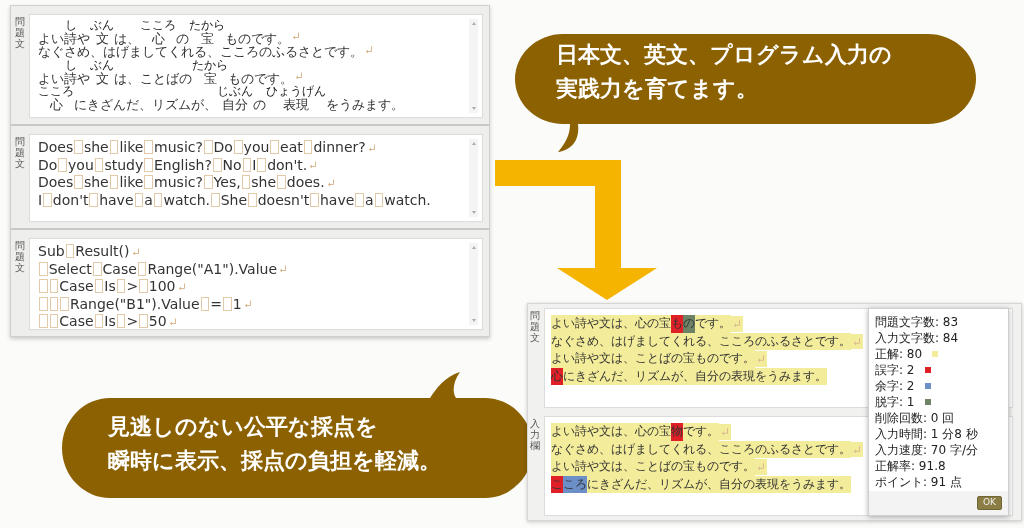 The image size is (1024, 528). I want to click on callout-text: 見逃しのない公平な採点を, so click(243, 427).